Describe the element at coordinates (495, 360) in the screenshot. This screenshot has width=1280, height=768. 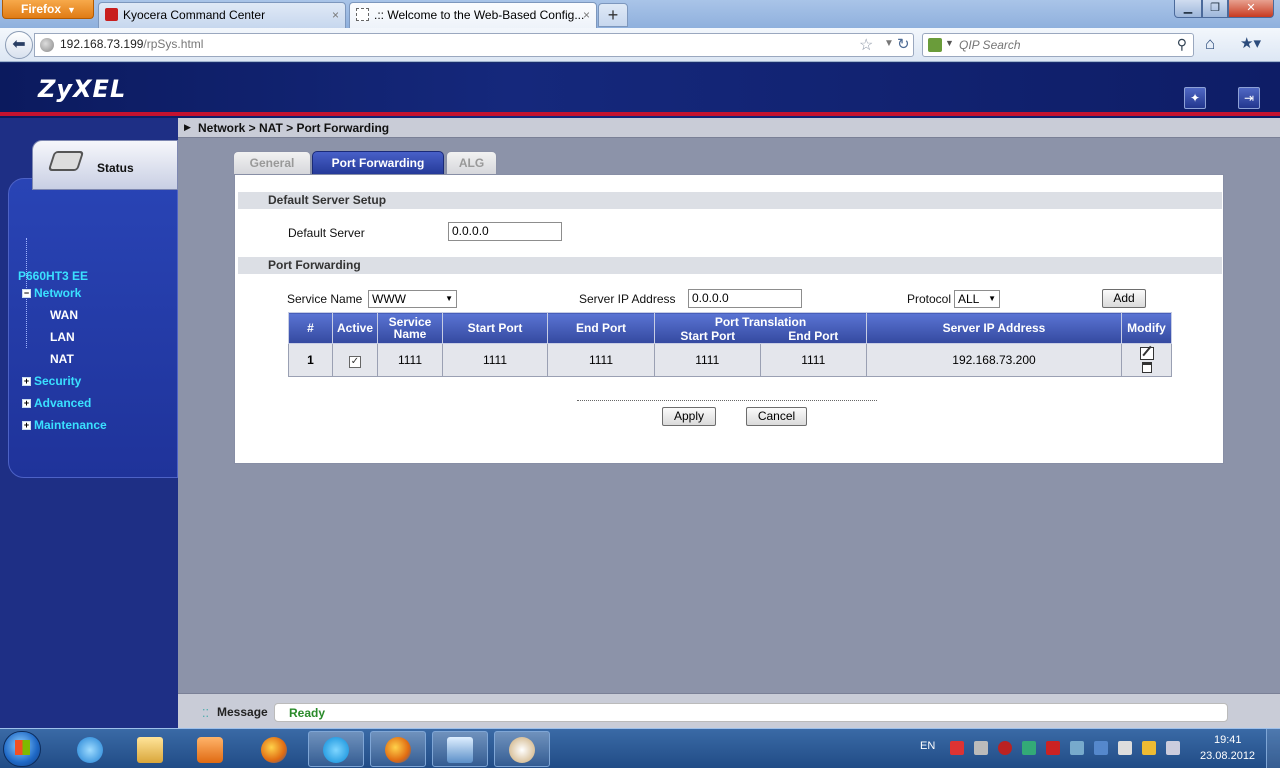
I see `row-start-port: 1111` at that location.